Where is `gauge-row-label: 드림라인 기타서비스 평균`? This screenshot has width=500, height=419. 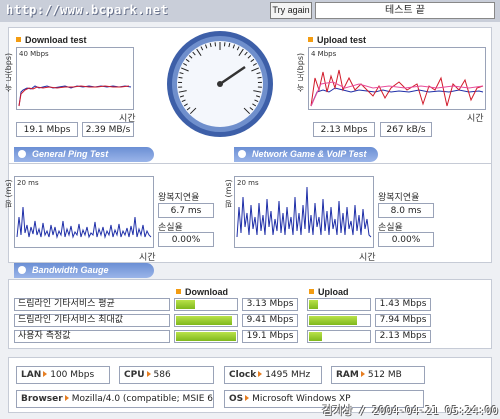
gauge-row-label: 드림라인 기타서비스 평균 is located at coordinates (92, 304).